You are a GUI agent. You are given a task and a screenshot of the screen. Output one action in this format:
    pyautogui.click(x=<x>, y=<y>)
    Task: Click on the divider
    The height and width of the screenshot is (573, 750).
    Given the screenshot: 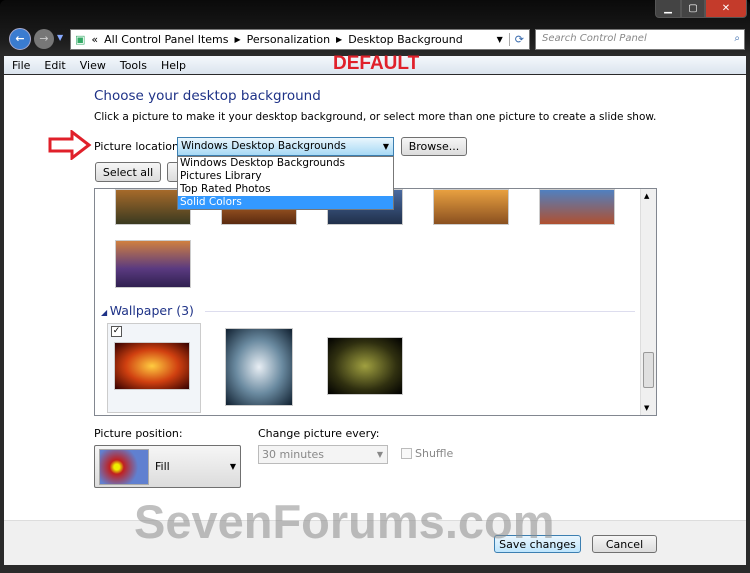 What is the action you would take?
    pyautogui.click(x=420, y=311)
    